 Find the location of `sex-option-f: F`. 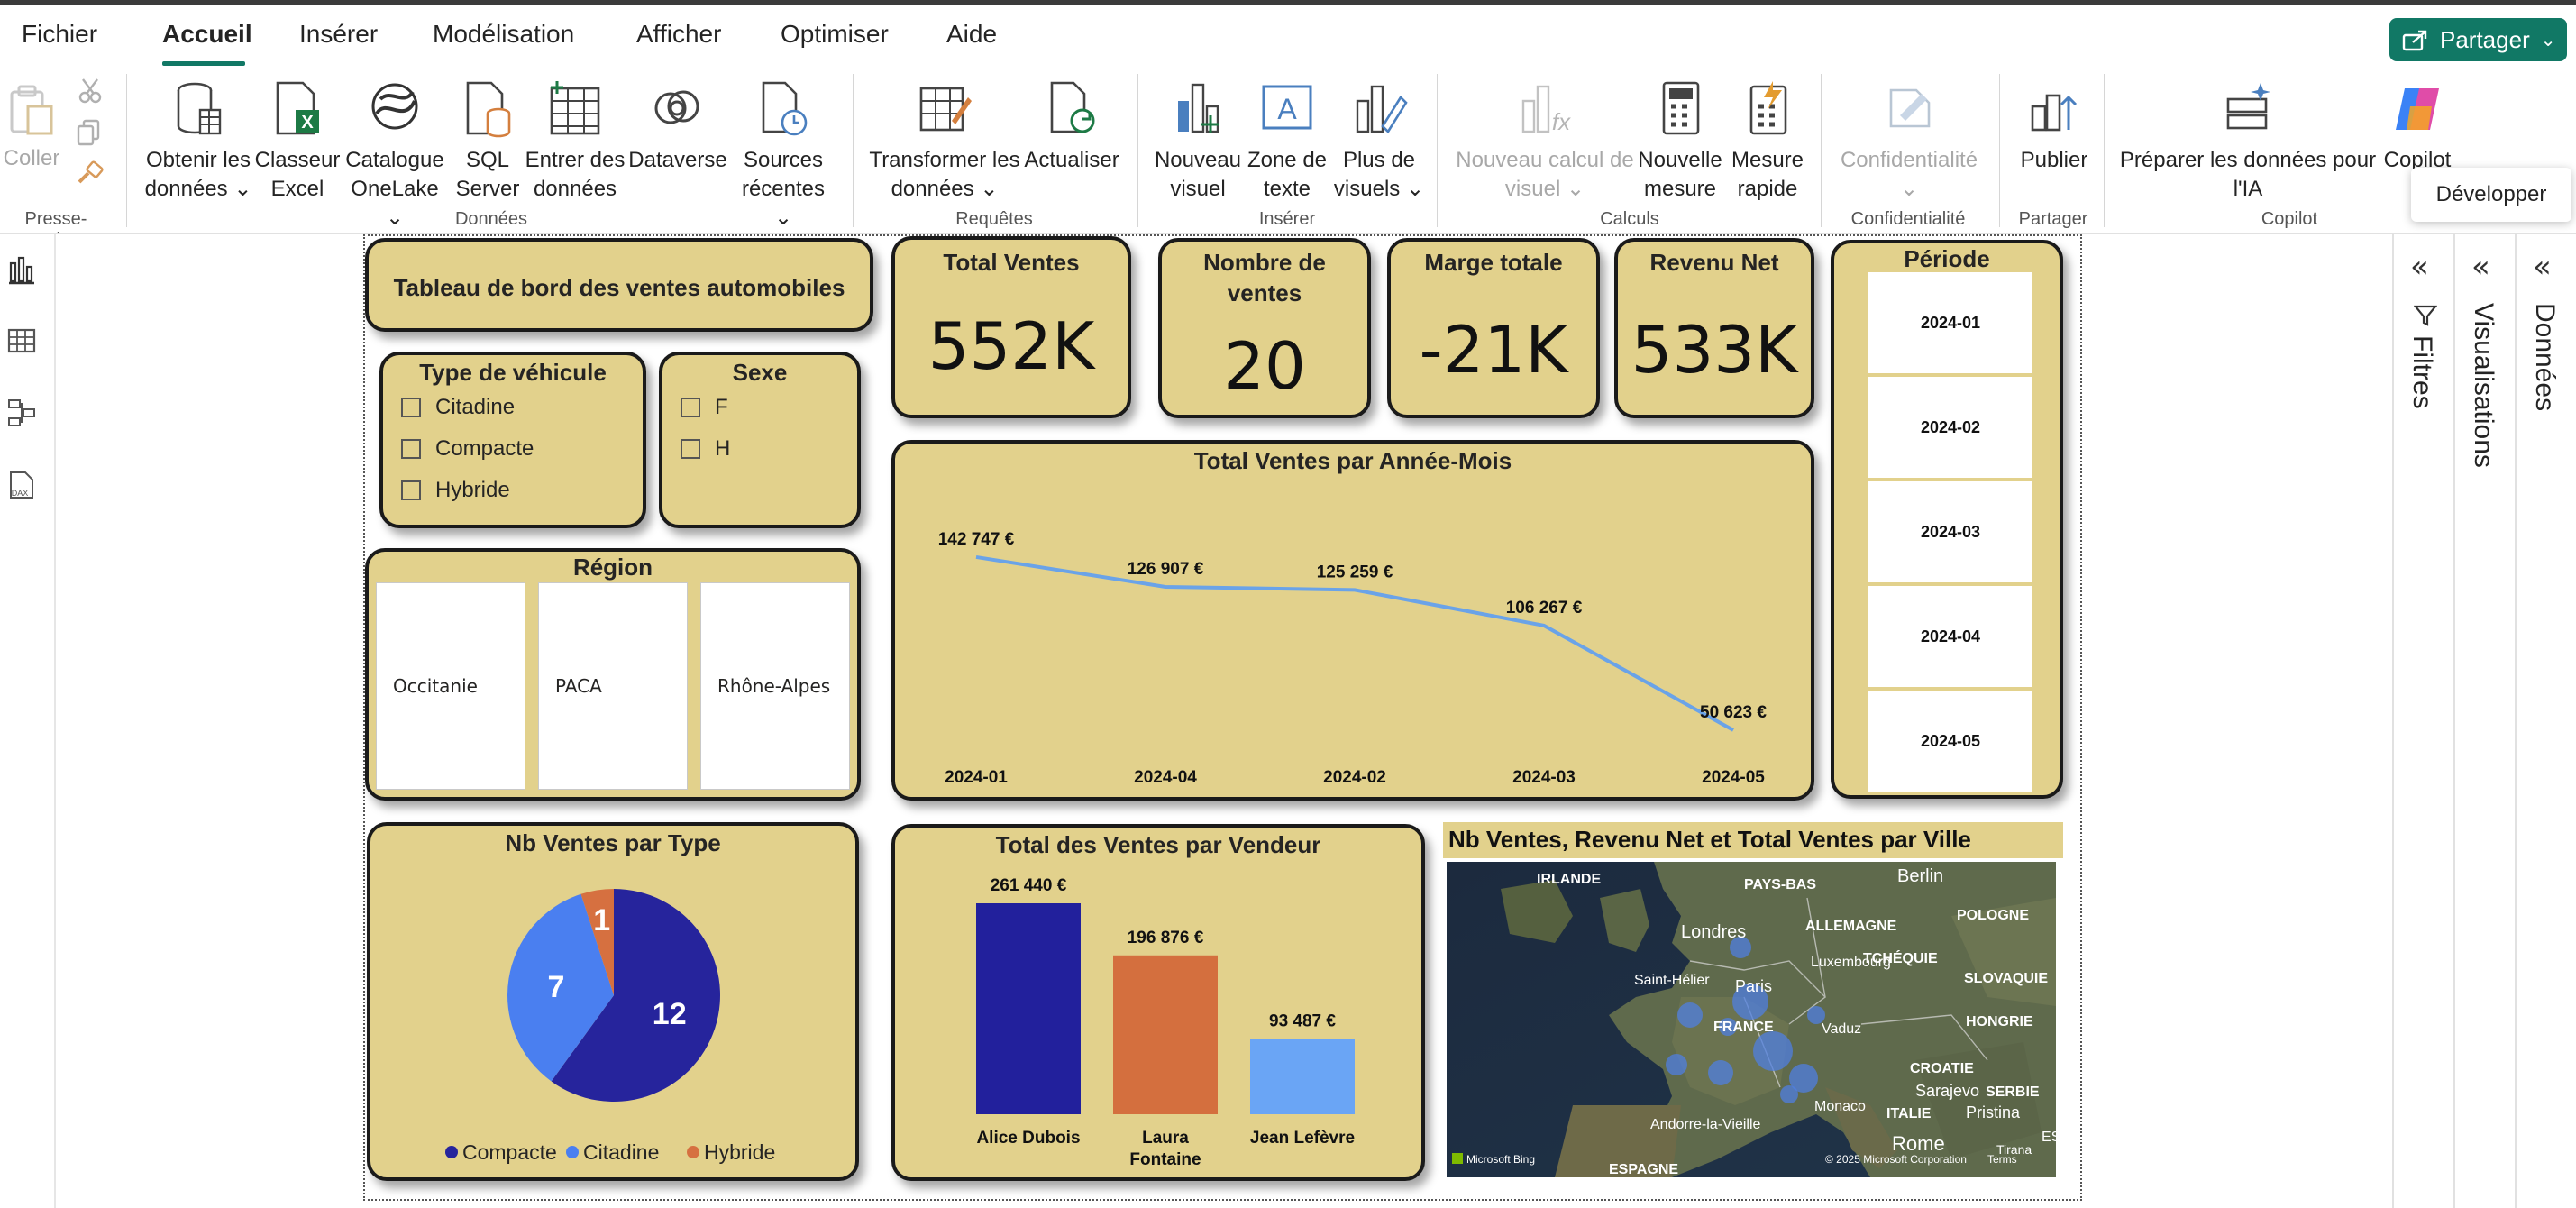

sex-option-f: F is located at coordinates (704, 407).